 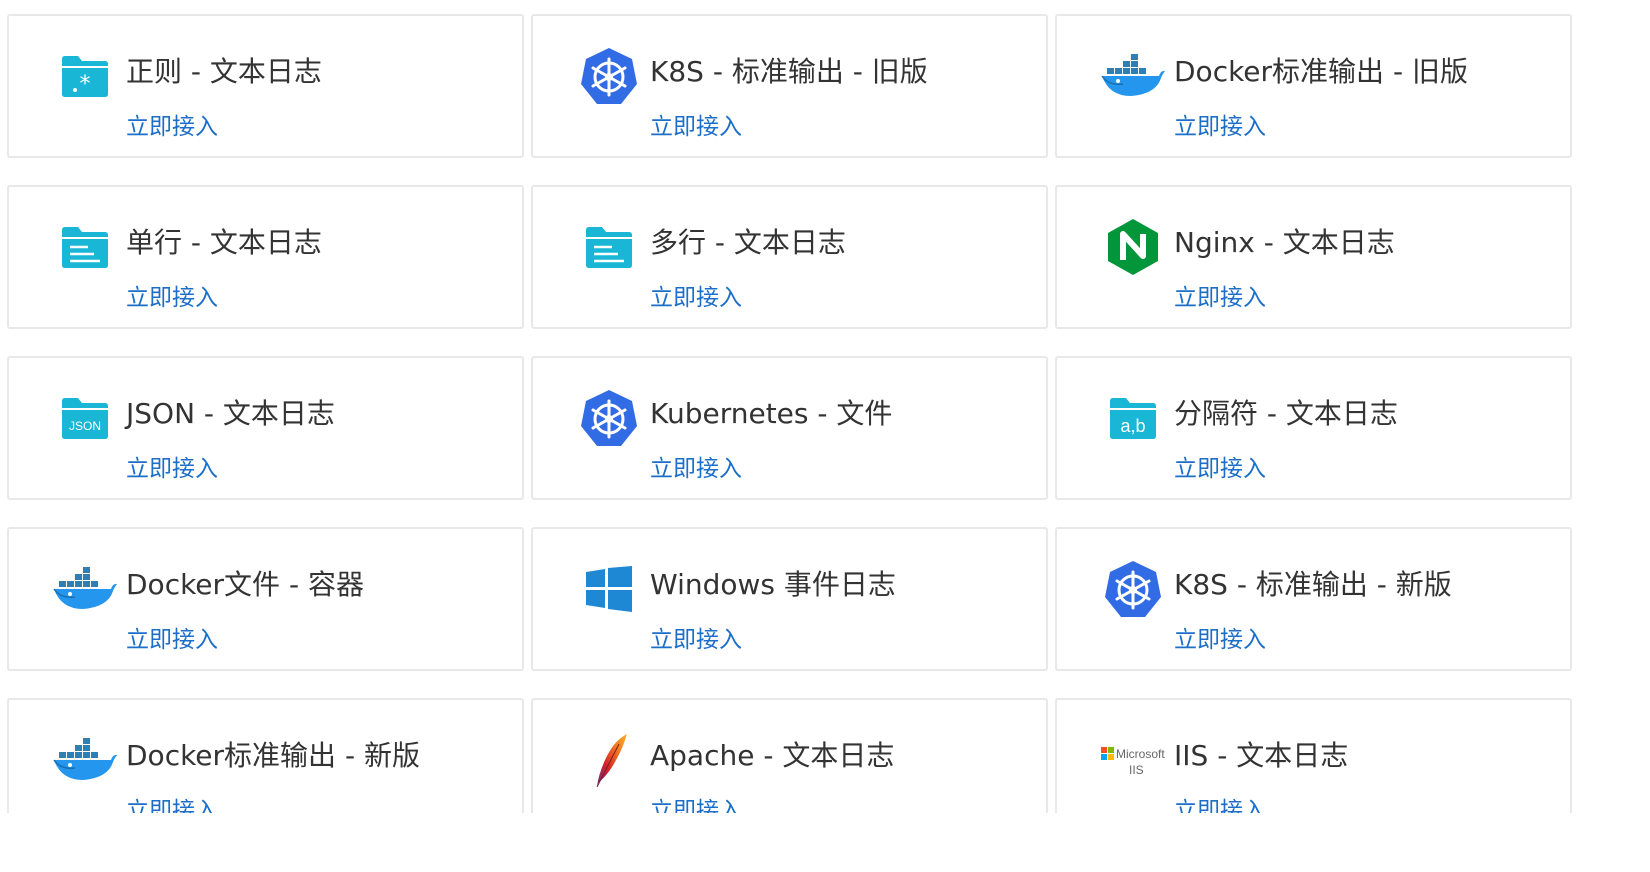 I want to click on delimiter-folder-icon: a,b, so click(x=1133, y=418).